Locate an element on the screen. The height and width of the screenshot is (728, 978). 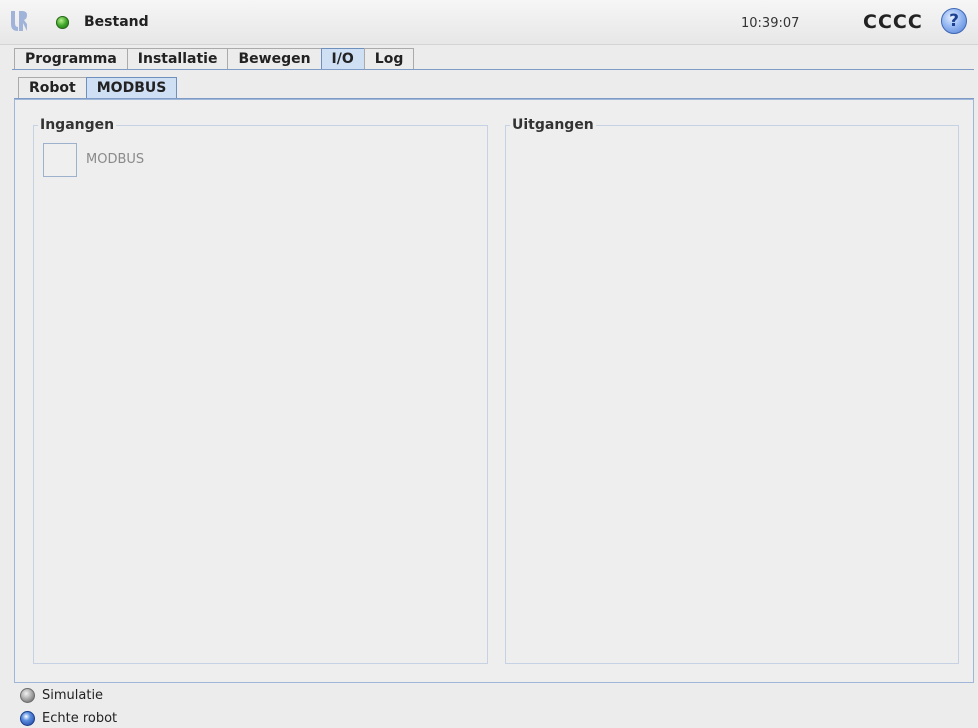
real-robot-option: Echte robot is located at coordinates (68, 718).